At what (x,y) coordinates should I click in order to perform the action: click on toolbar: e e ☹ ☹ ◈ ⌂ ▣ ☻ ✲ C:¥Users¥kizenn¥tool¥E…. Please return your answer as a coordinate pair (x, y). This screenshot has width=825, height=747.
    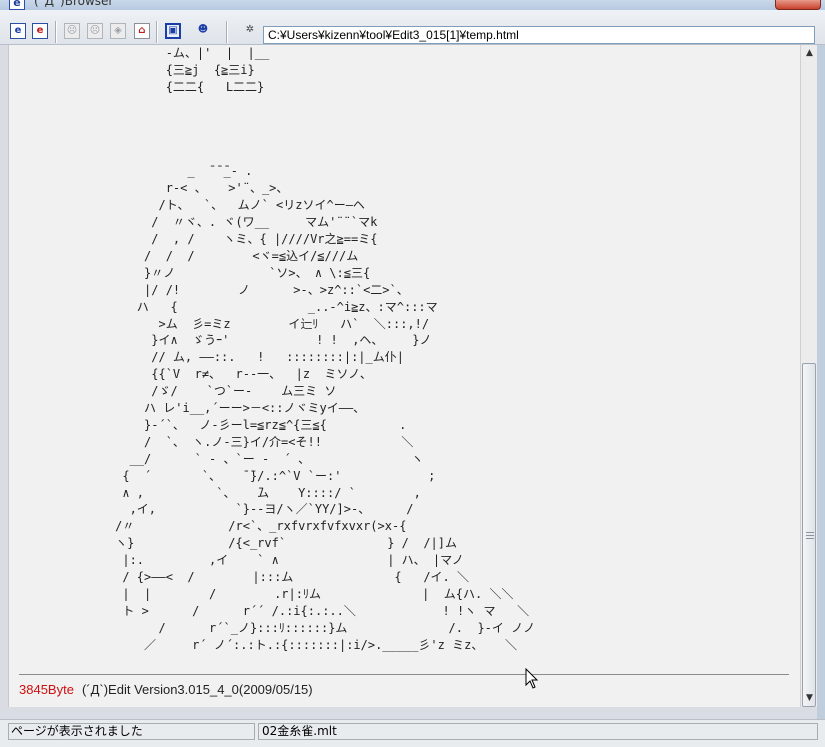
    Looking at the image, I should click on (412, 27).